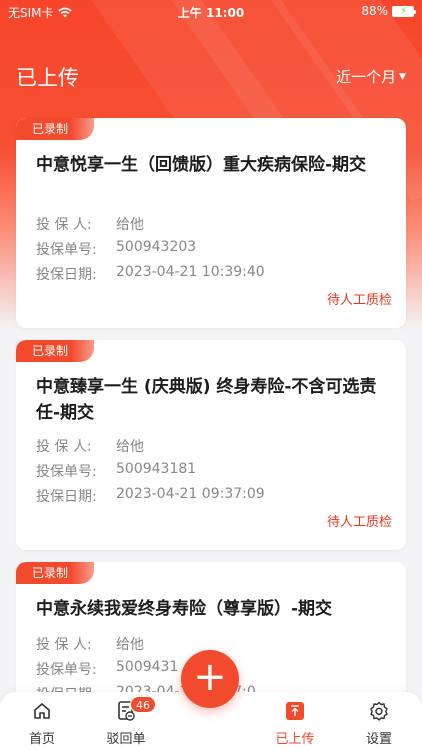 The height and width of the screenshot is (750, 422). Describe the element at coordinates (107, 669) in the screenshot. I see `policy-no-row: 投保单号: 5009431` at that location.